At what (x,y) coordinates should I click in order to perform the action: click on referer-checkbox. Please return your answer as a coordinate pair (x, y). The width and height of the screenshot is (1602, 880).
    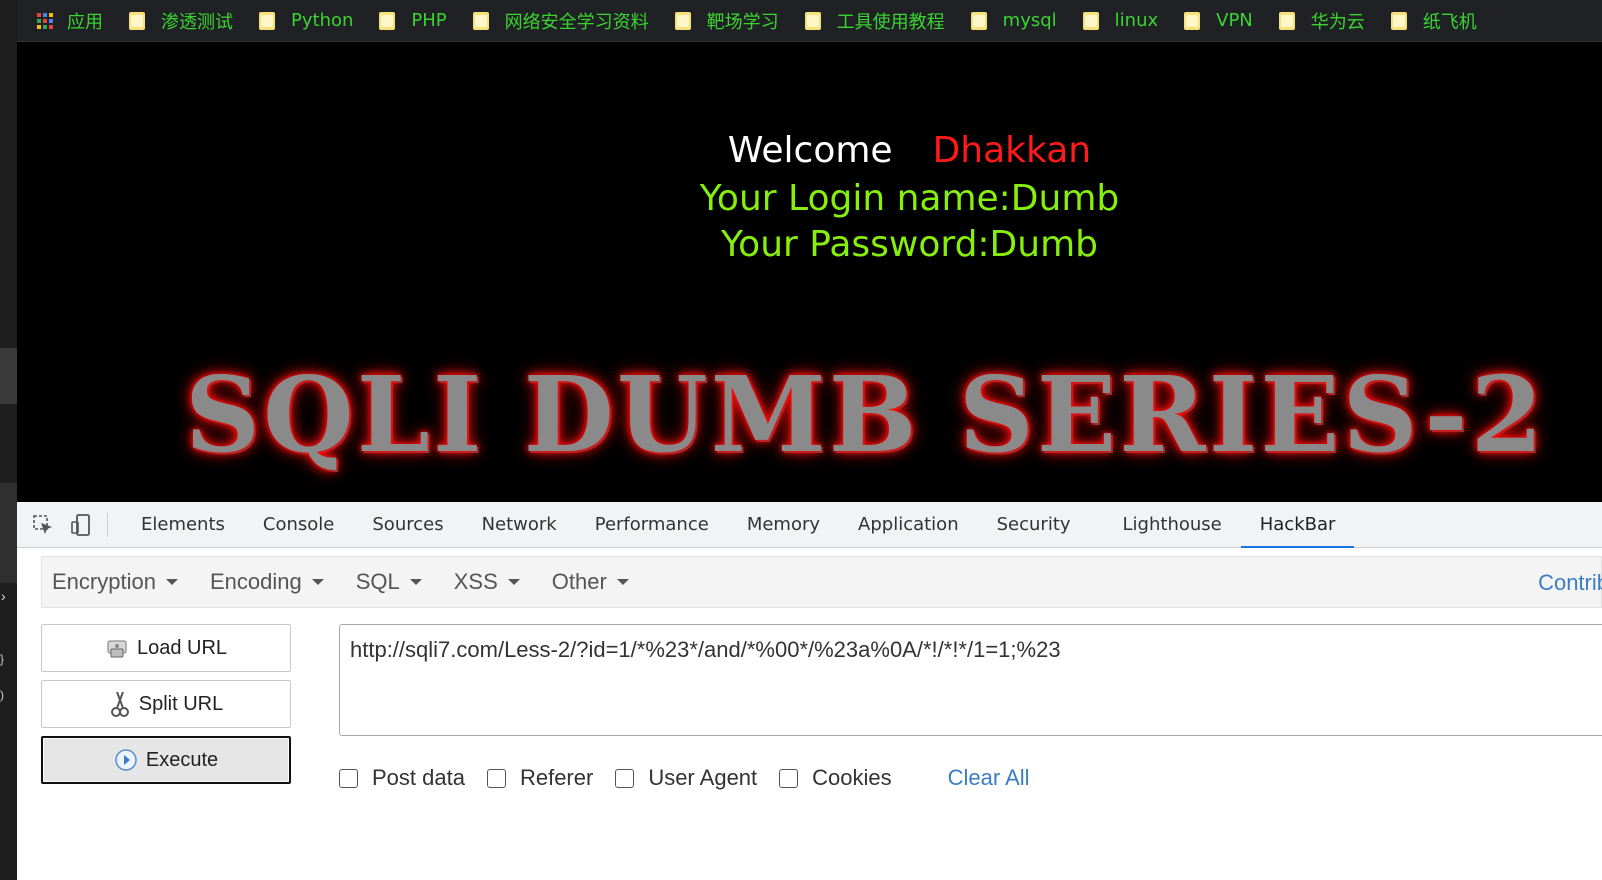
    Looking at the image, I should click on (496, 778).